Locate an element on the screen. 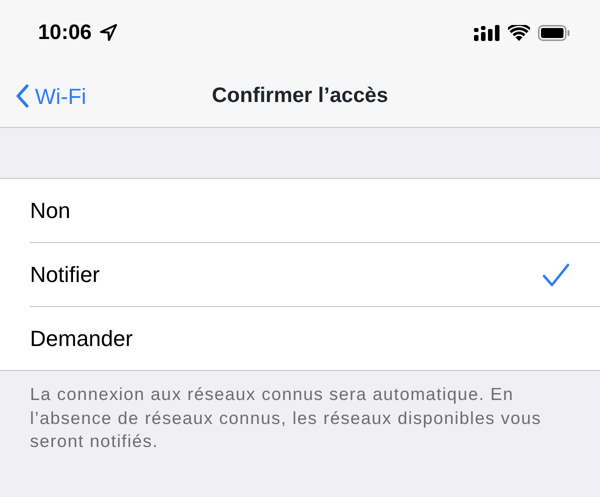 The height and width of the screenshot is (497, 600). location-arrow-icon is located at coordinates (108, 32).